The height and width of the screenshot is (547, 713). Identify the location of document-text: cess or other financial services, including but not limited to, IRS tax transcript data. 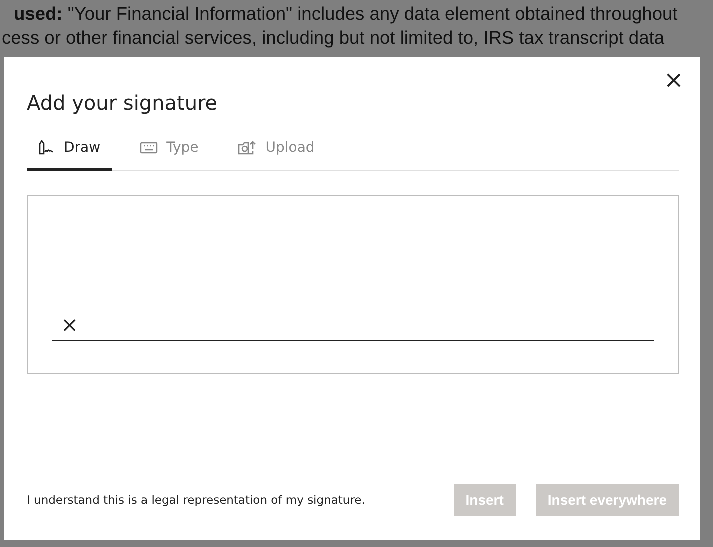
(333, 38).